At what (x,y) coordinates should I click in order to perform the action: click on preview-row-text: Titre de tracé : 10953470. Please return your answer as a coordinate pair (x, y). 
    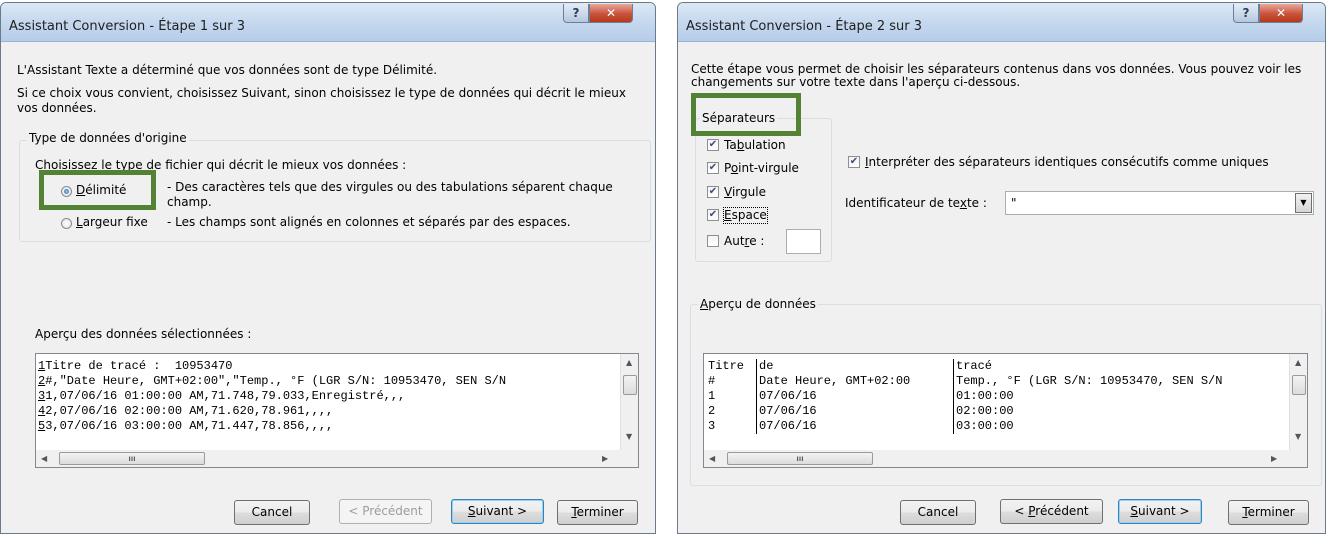
    Looking at the image, I should click on (139, 366).